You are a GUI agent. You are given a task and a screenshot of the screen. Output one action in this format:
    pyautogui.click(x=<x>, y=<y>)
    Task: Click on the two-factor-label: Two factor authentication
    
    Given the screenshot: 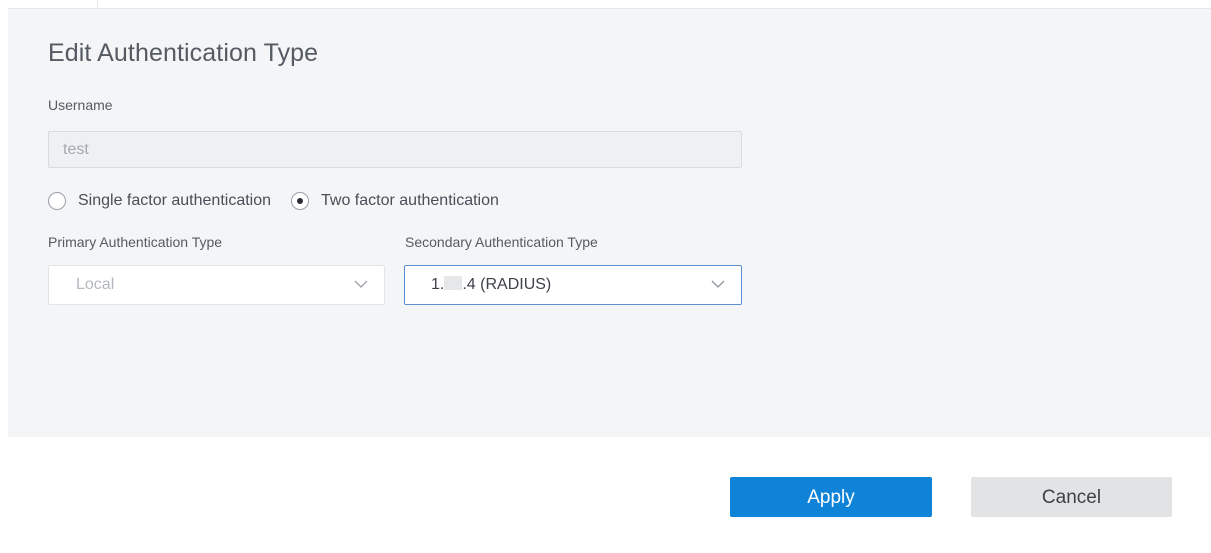 What is the action you would take?
    pyautogui.click(x=410, y=200)
    